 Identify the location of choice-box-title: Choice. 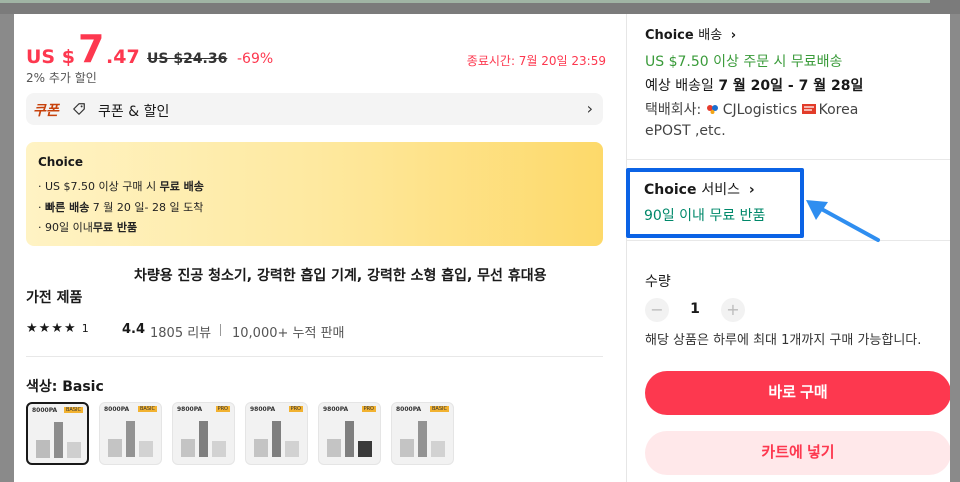
(60, 162).